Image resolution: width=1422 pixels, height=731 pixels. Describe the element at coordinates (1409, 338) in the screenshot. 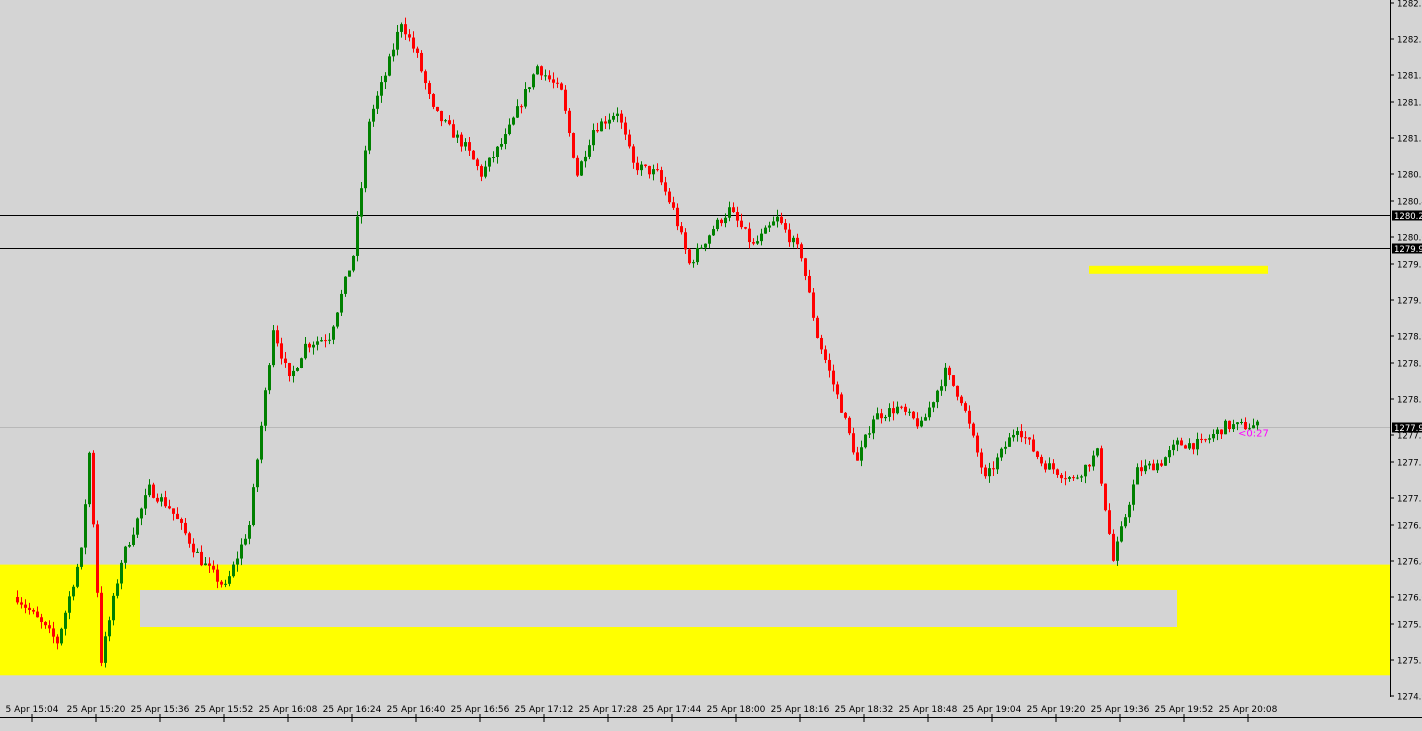

I see `price-tick-label: 1278.9` at that location.